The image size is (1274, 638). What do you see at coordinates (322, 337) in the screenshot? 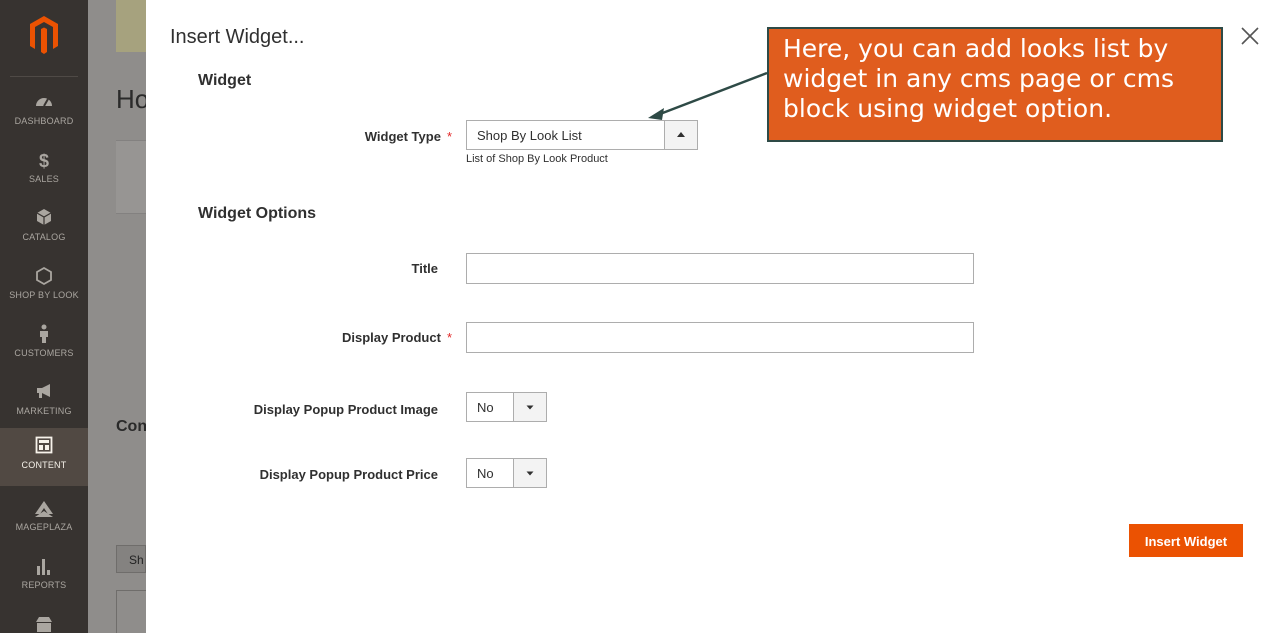
I see `display-product-label: Display Product *` at bounding box center [322, 337].